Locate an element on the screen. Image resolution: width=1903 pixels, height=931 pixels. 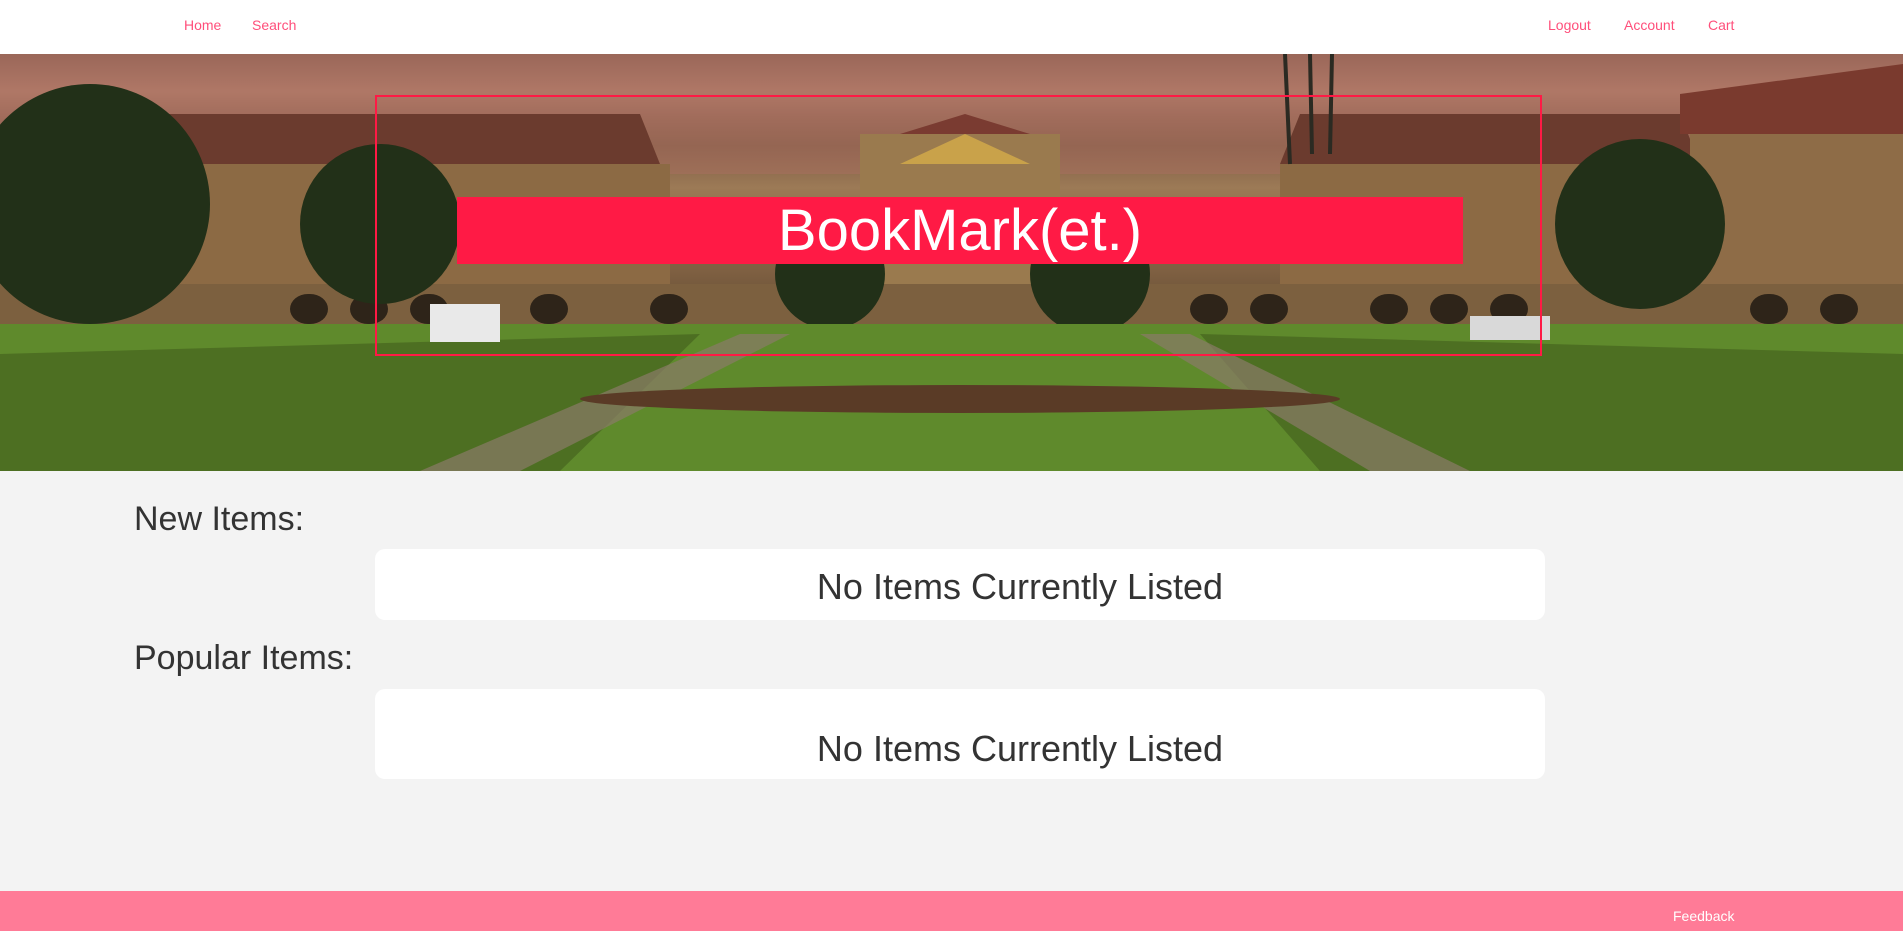
new-items-heading: New Items: is located at coordinates (219, 519).